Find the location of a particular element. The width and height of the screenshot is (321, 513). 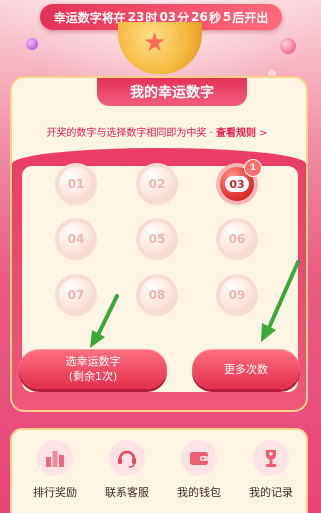

star-icon: ★ is located at coordinates (155, 43).